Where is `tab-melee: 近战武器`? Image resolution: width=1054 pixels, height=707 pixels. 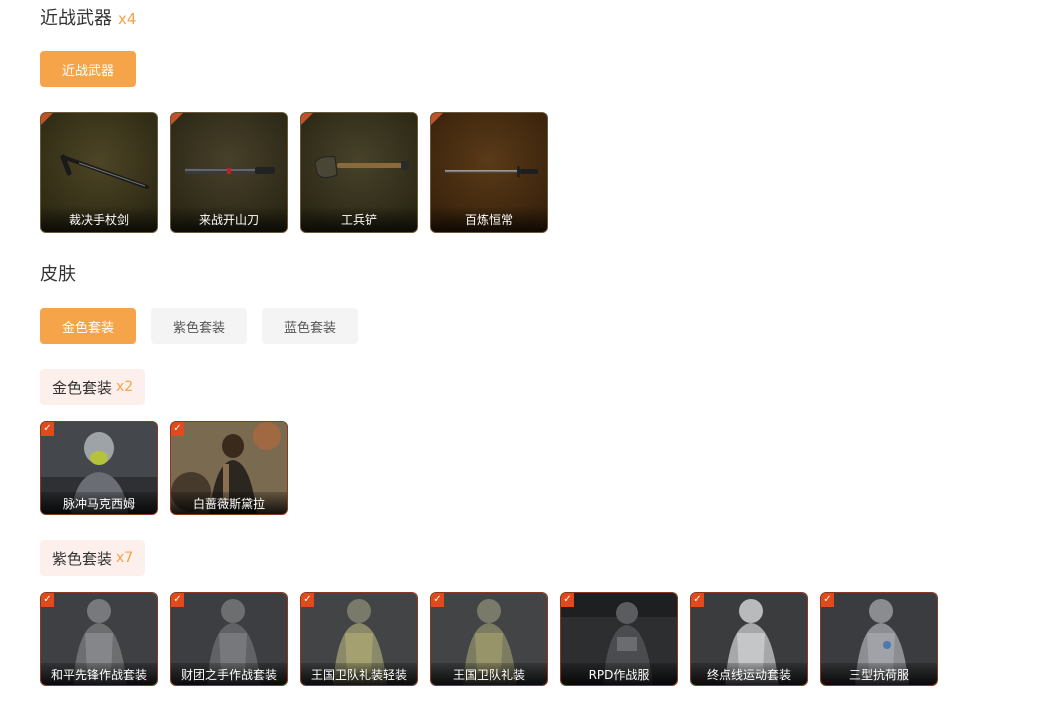 tab-melee: 近战武器 is located at coordinates (88, 69).